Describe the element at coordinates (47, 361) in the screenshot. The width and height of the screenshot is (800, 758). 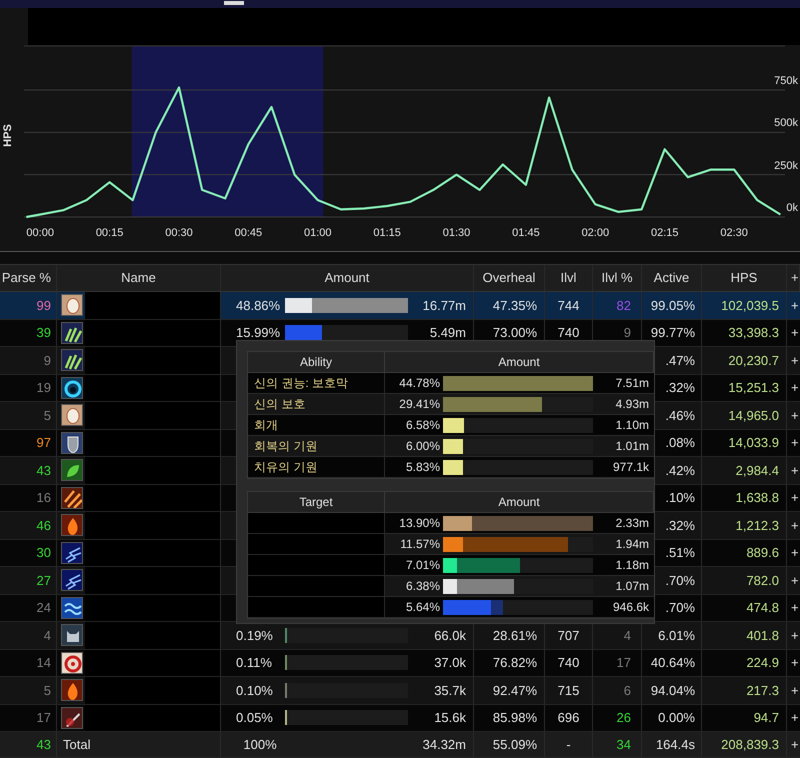
I see `parse-value: 9` at that location.